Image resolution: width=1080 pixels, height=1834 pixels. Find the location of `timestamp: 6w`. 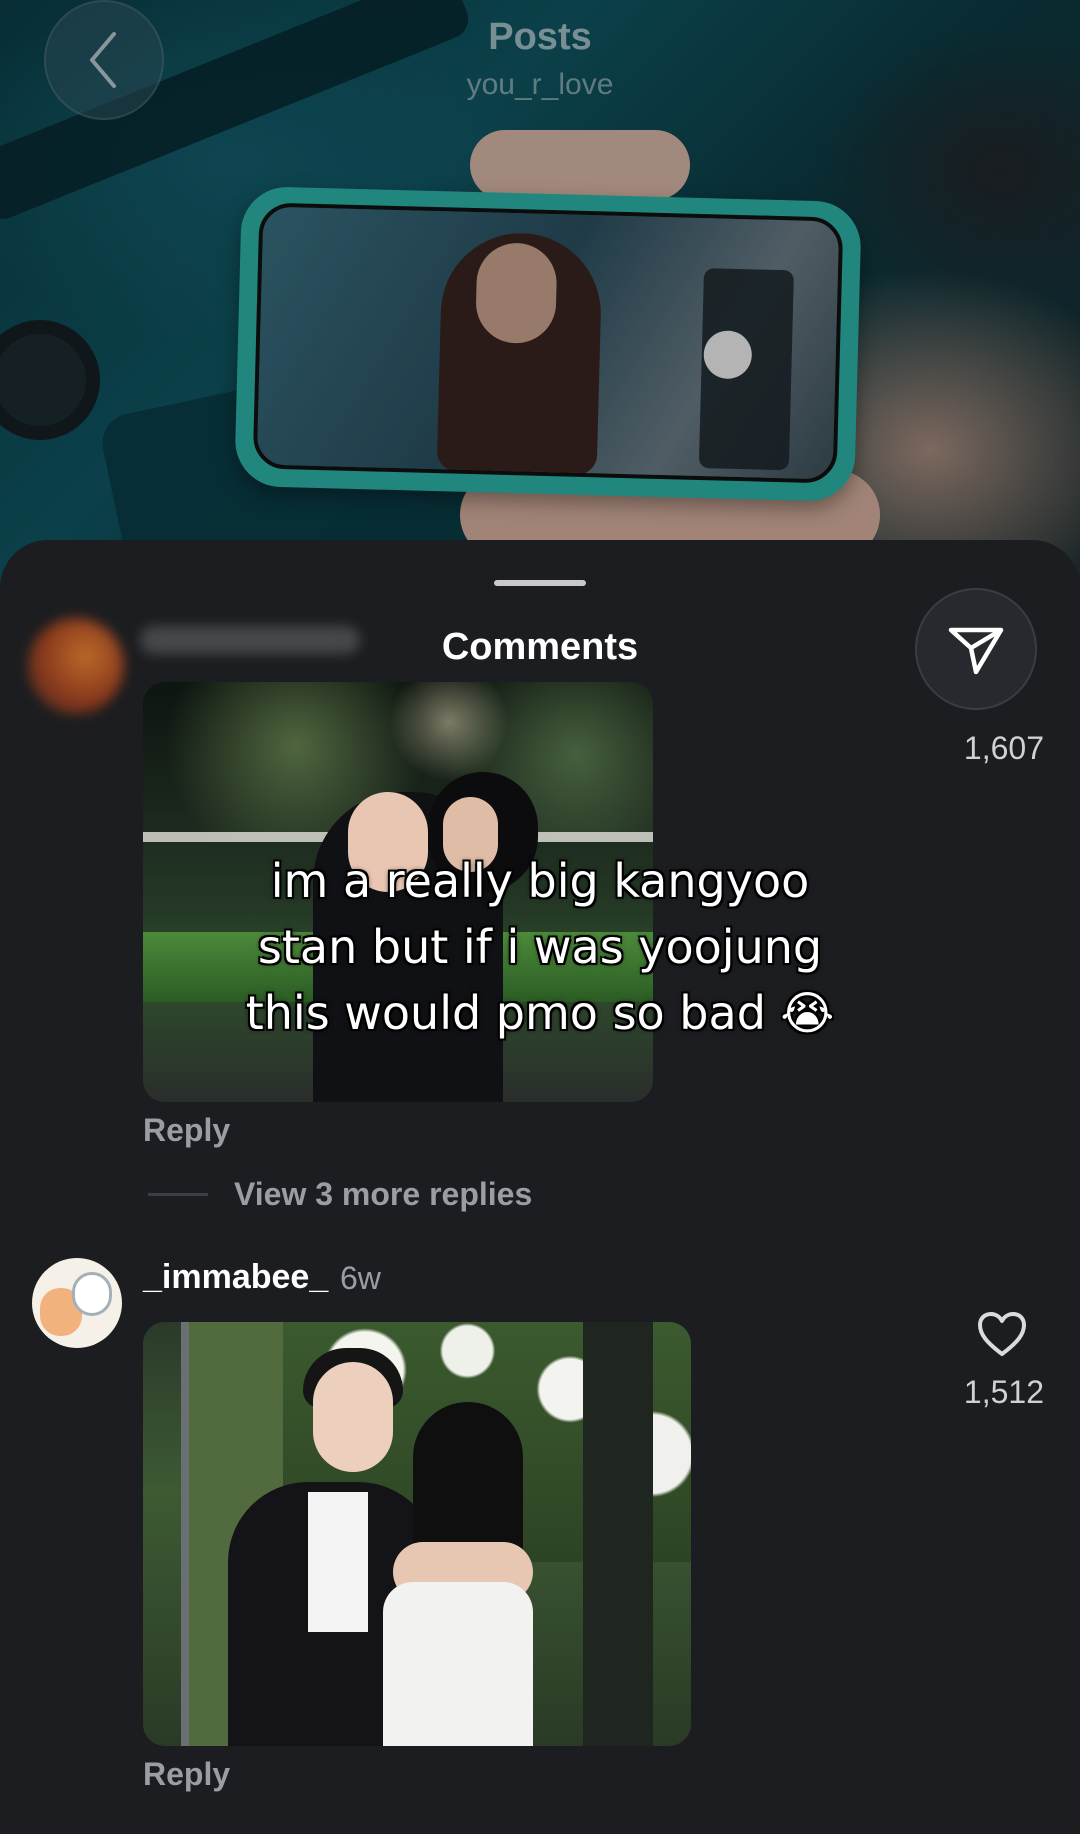

timestamp: 6w is located at coordinates (360, 1278).